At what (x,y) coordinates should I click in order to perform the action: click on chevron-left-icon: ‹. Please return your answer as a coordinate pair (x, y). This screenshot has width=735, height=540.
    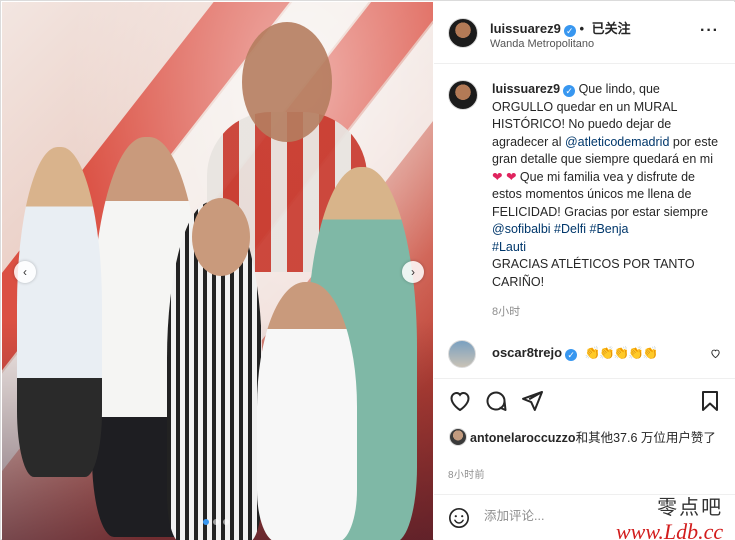
    Looking at the image, I should click on (25, 272).